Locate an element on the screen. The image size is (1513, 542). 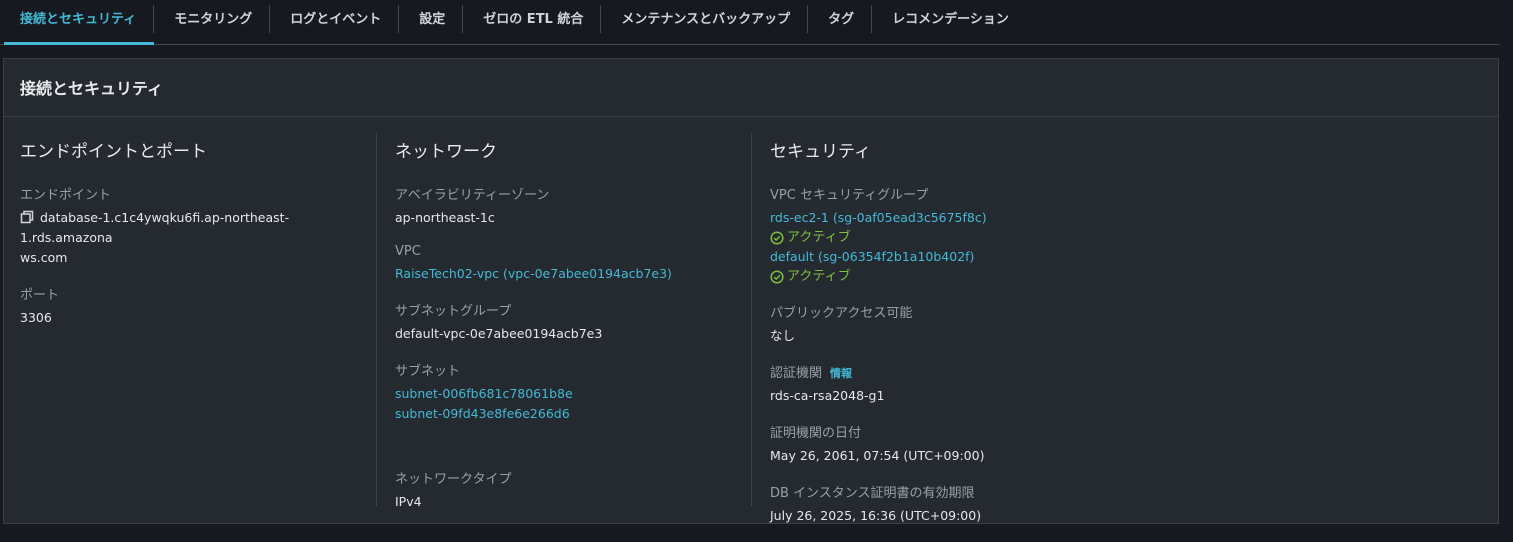
endpoint-port-heading: エンドポイントとポート is located at coordinates (113, 152).